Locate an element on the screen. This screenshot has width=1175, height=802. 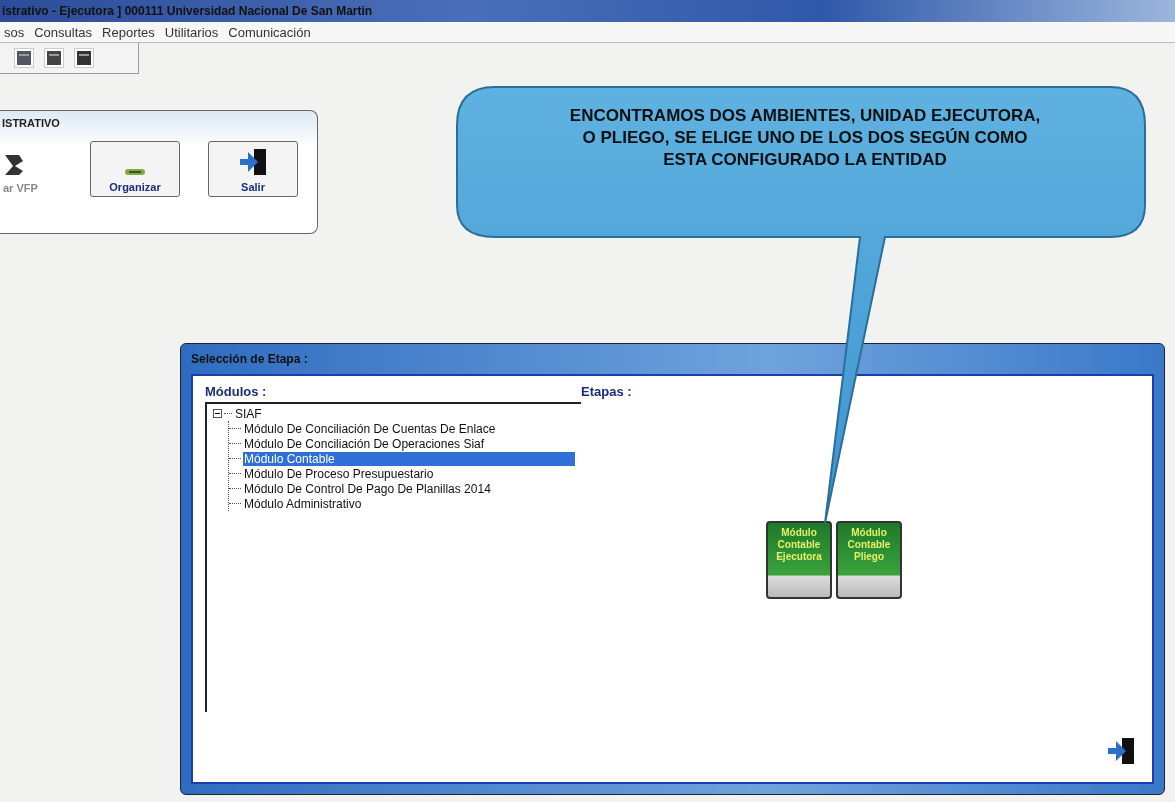
tree-item: SIAF is located at coordinates (248, 413).